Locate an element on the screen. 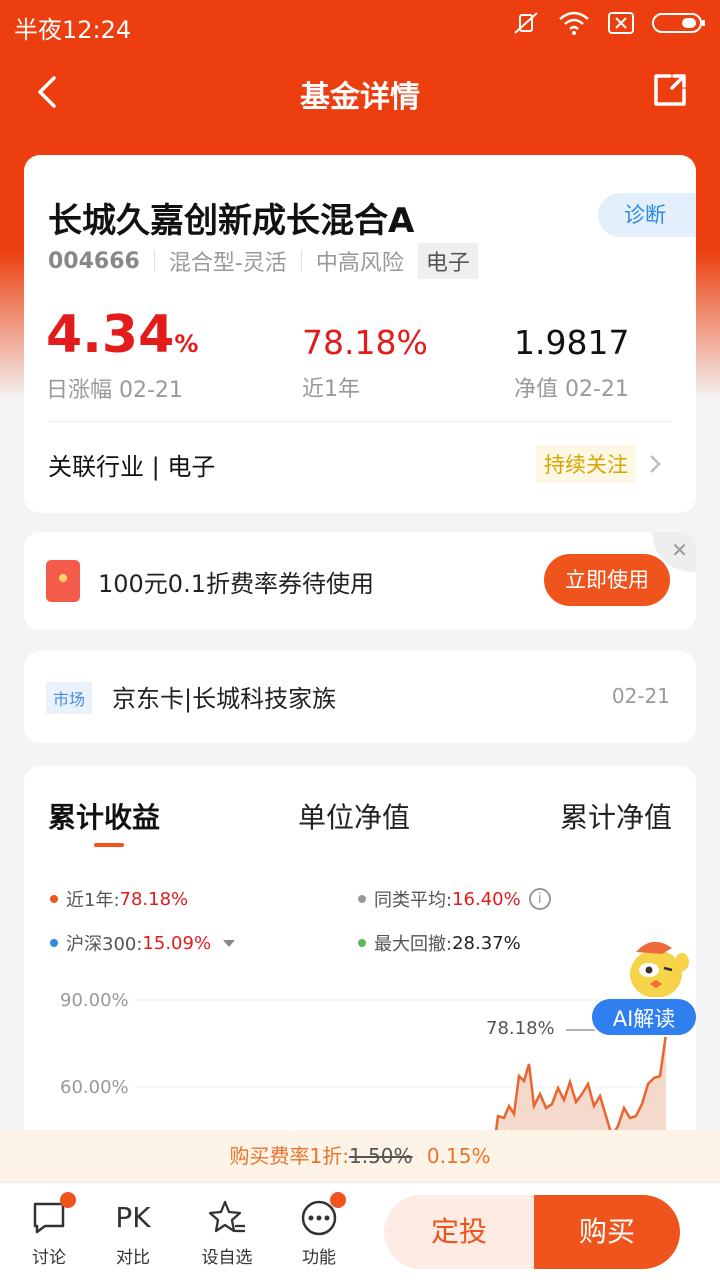 Image resolution: width=720 pixels, height=1280 pixels. legend-label: 近1年: is located at coordinates (93, 900).